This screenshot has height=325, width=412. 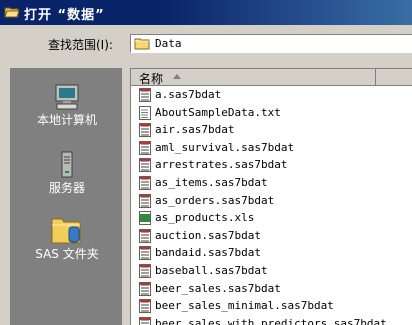 I want to click on file-name: as_orders.sas7bdat, so click(x=215, y=200).